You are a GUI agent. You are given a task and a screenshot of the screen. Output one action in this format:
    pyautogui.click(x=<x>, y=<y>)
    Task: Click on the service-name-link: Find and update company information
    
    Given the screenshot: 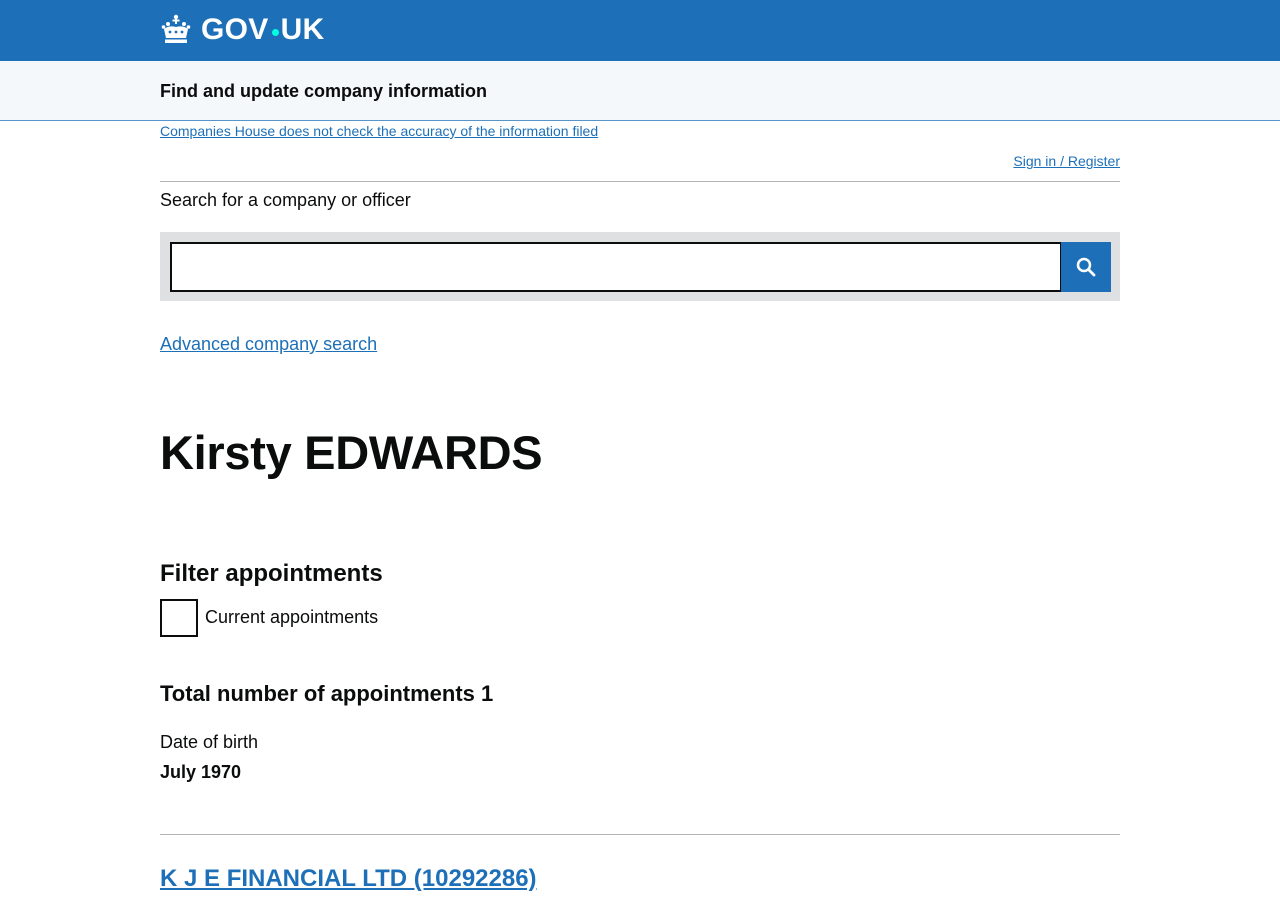 What is the action you would take?
    pyautogui.click(x=323, y=91)
    